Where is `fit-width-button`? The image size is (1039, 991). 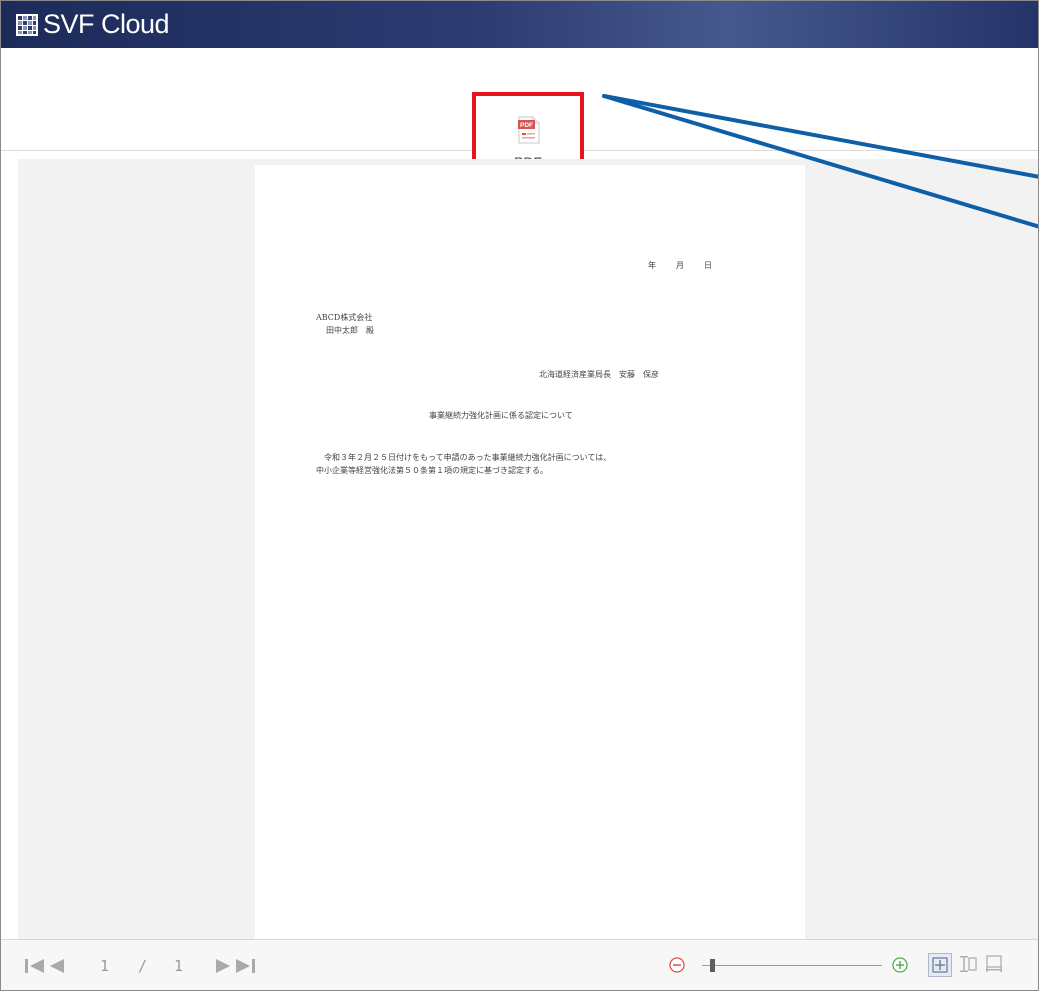
fit-width-button is located at coordinates (995, 965).